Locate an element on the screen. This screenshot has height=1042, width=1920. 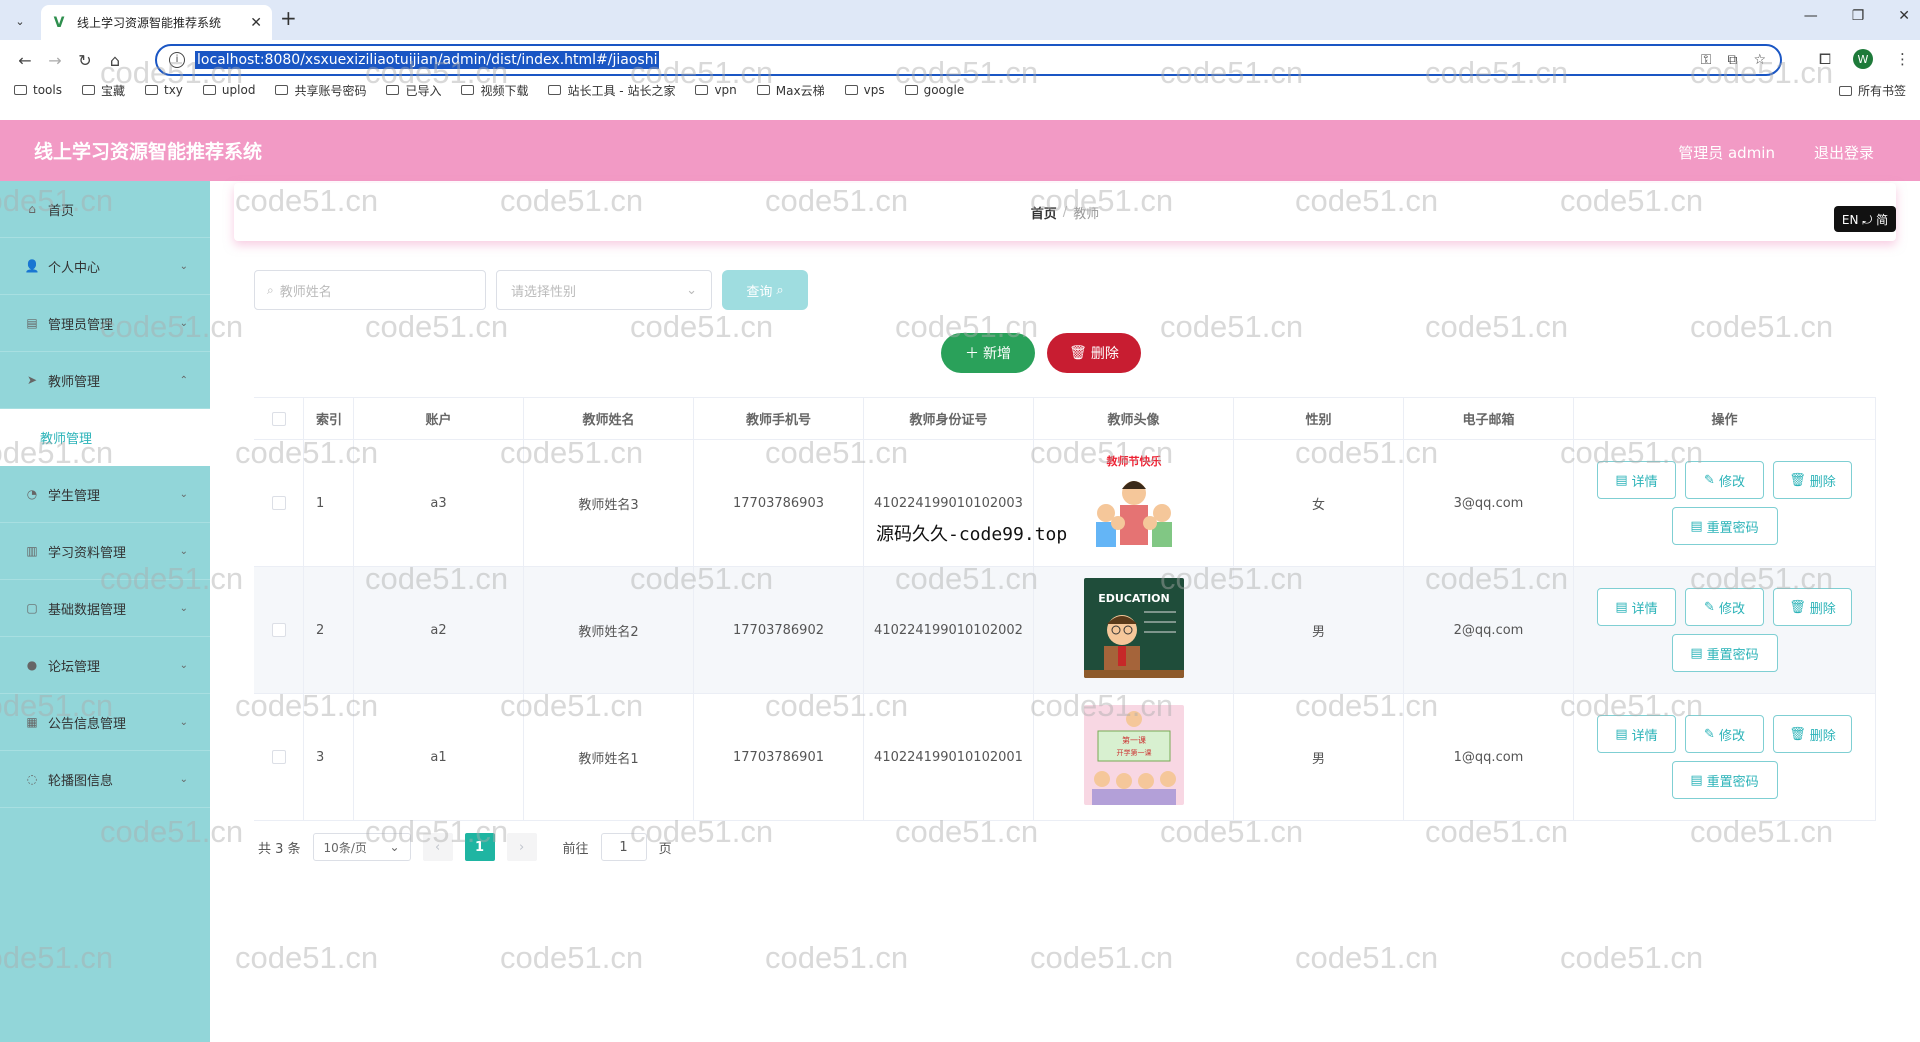
page-size-select: 10条/页 ⌄ is located at coordinates (361, 847).